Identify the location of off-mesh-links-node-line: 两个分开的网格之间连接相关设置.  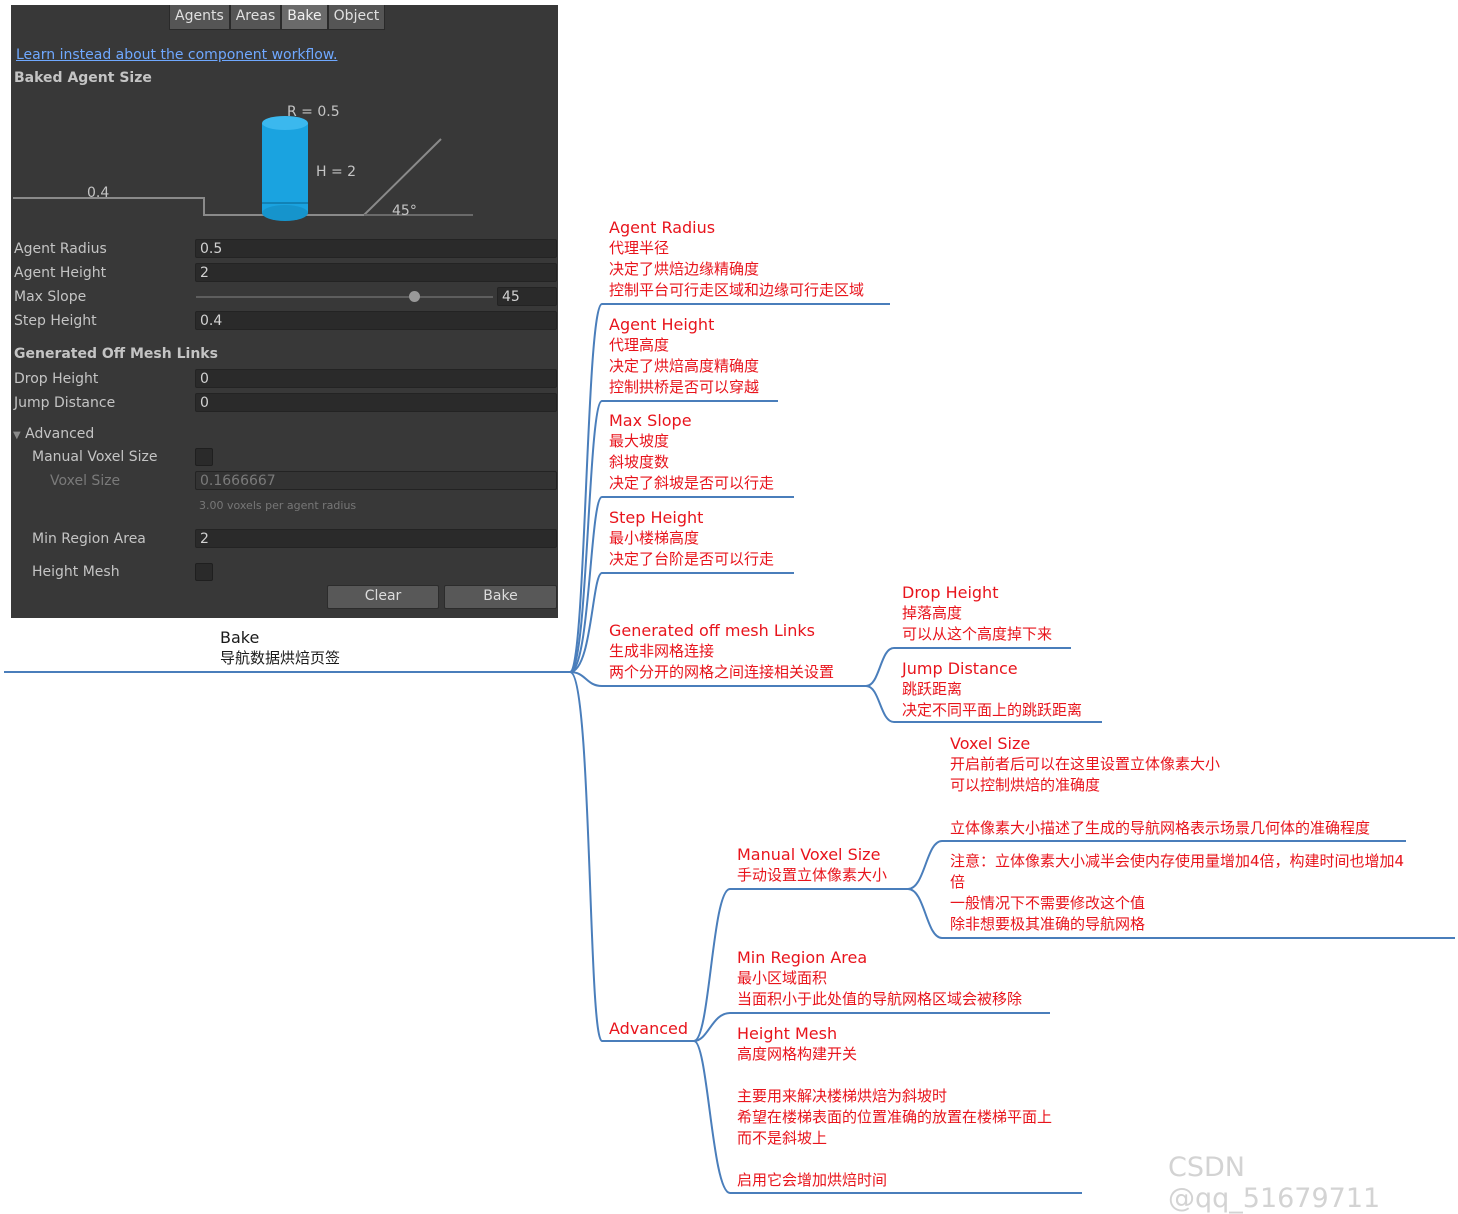
(722, 672).